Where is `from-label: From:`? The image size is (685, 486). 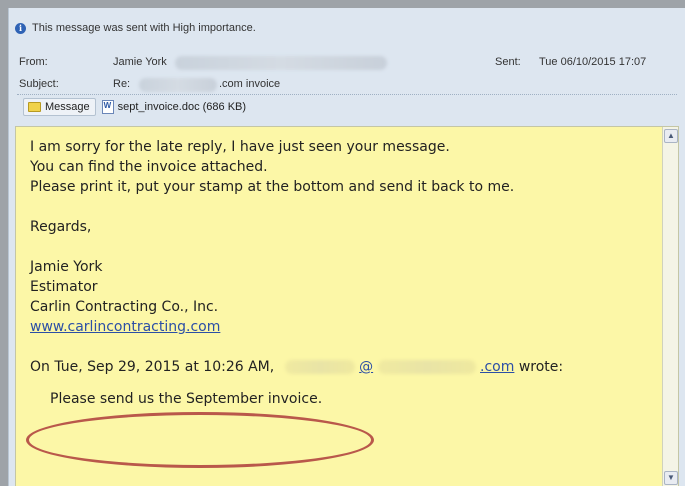 from-label: From: is located at coordinates (33, 62).